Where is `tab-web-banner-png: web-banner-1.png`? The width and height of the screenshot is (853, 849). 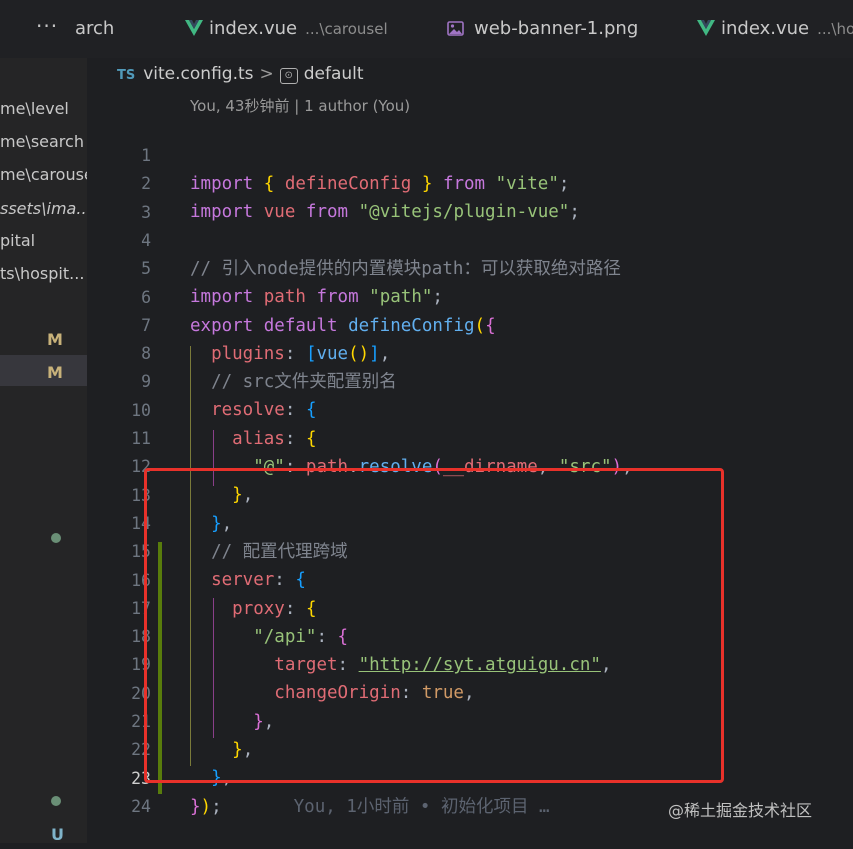
tab-web-banner-png: web-banner-1.png is located at coordinates (542, 33).